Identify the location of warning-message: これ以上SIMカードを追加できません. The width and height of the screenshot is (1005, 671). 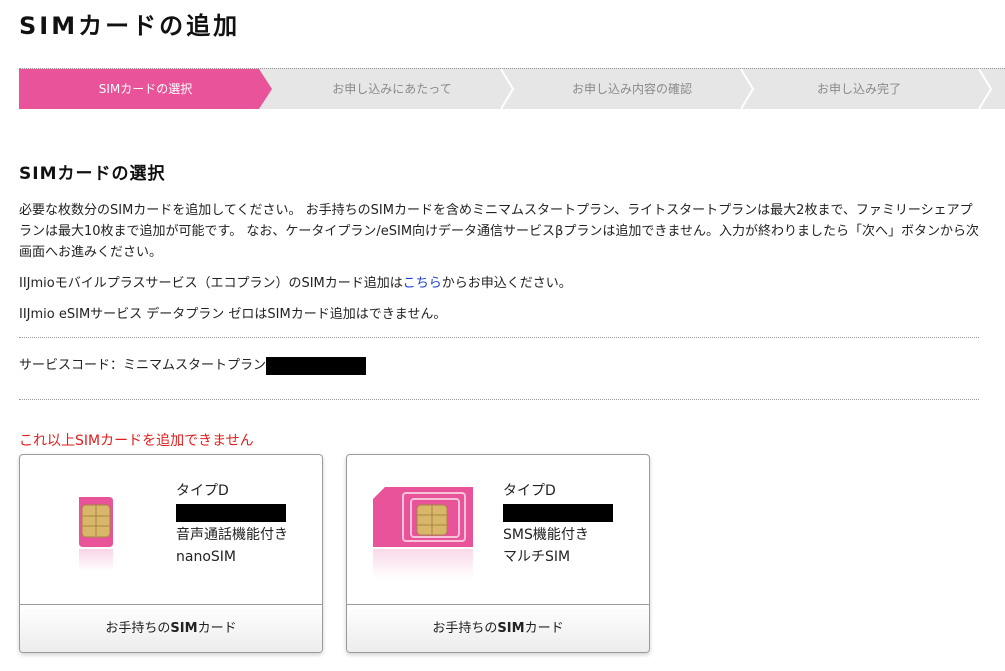
(136, 441).